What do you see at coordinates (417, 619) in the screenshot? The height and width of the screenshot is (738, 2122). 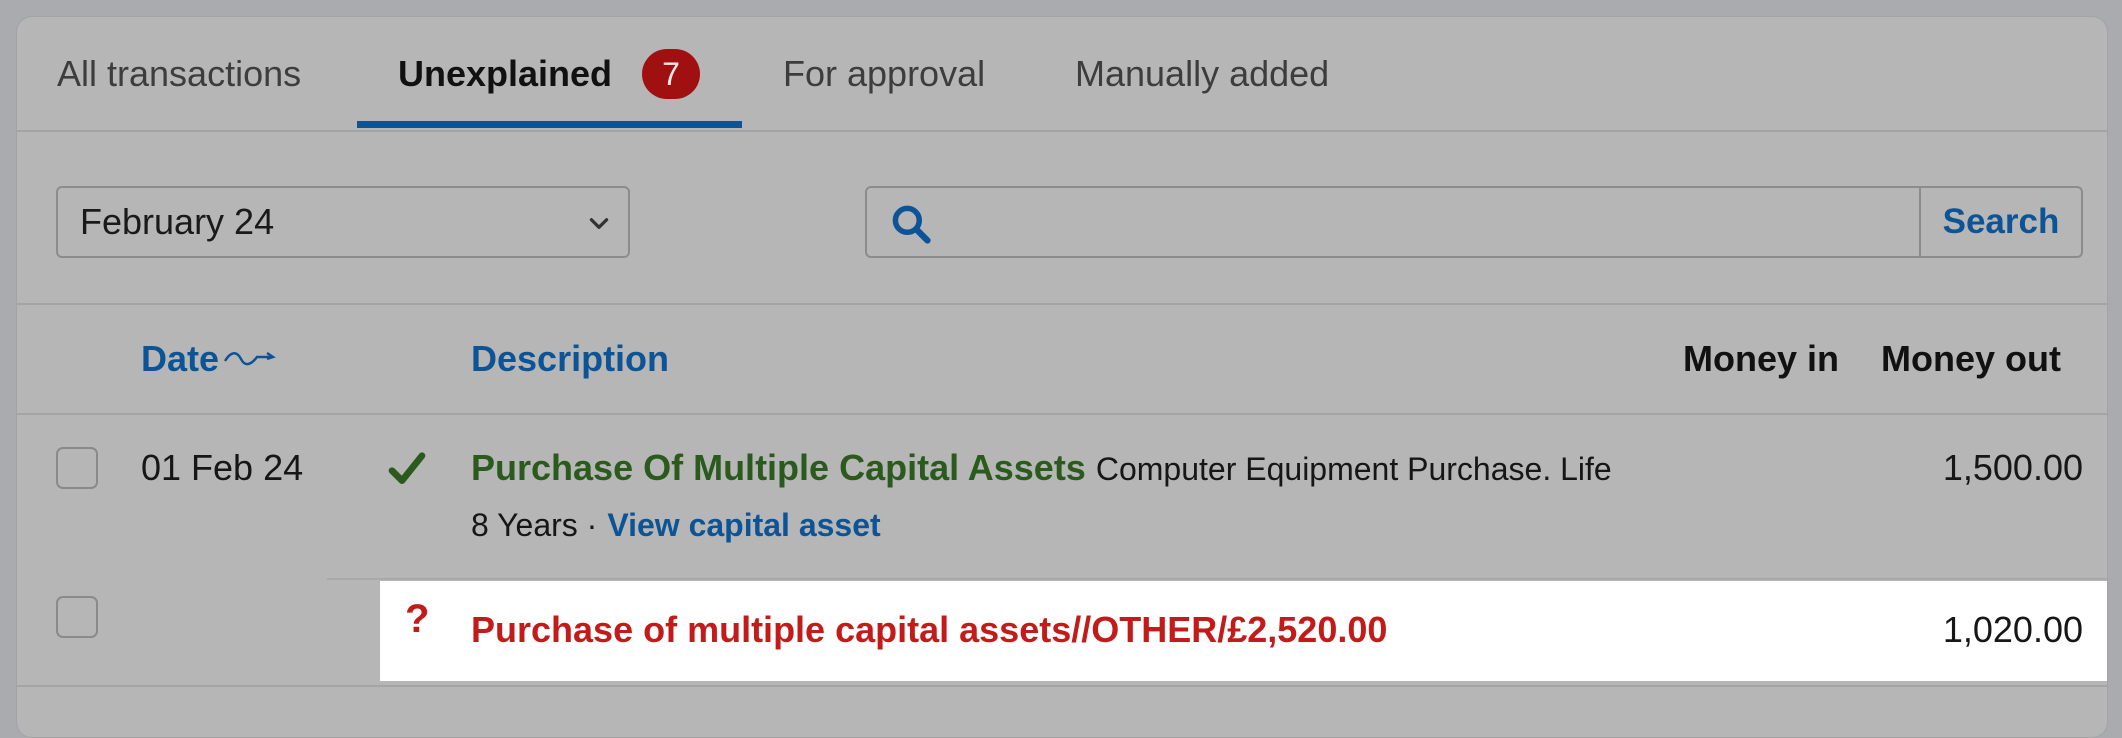 I see `question-icon: ?` at bounding box center [417, 619].